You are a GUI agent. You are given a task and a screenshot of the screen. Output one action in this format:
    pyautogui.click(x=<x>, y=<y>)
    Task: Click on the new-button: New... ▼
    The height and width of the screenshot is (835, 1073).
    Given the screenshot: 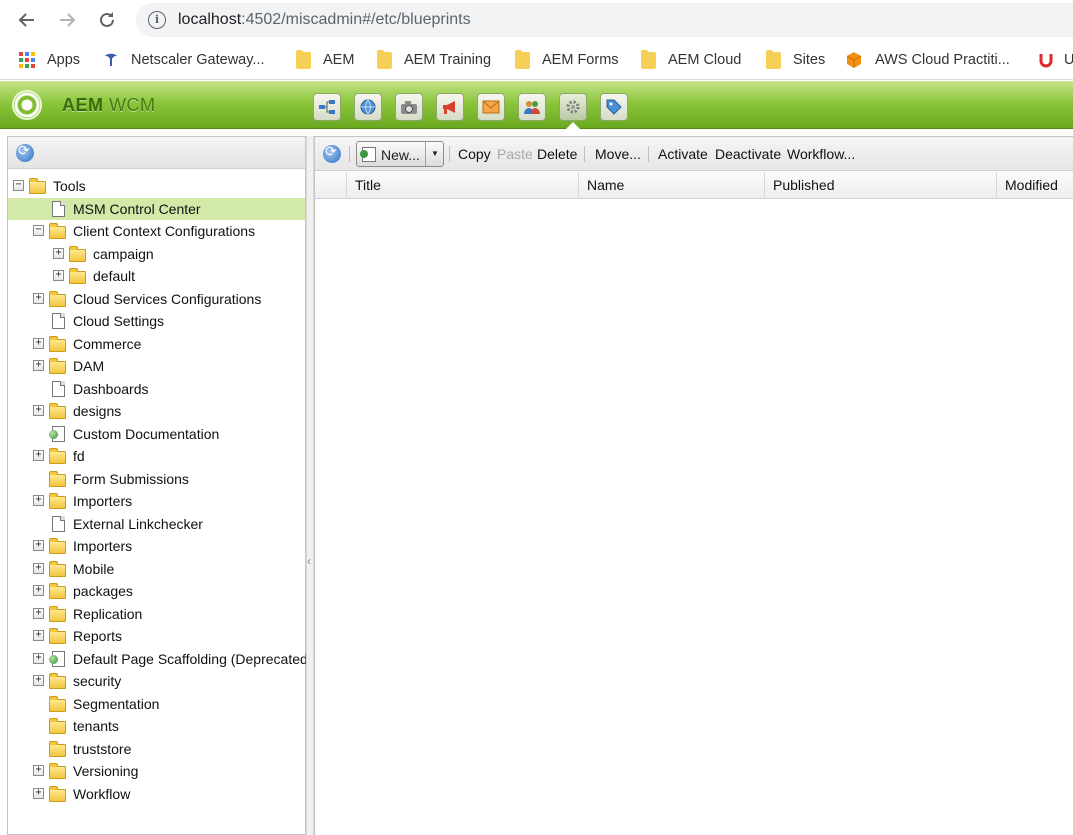 What is the action you would take?
    pyautogui.click(x=400, y=154)
    